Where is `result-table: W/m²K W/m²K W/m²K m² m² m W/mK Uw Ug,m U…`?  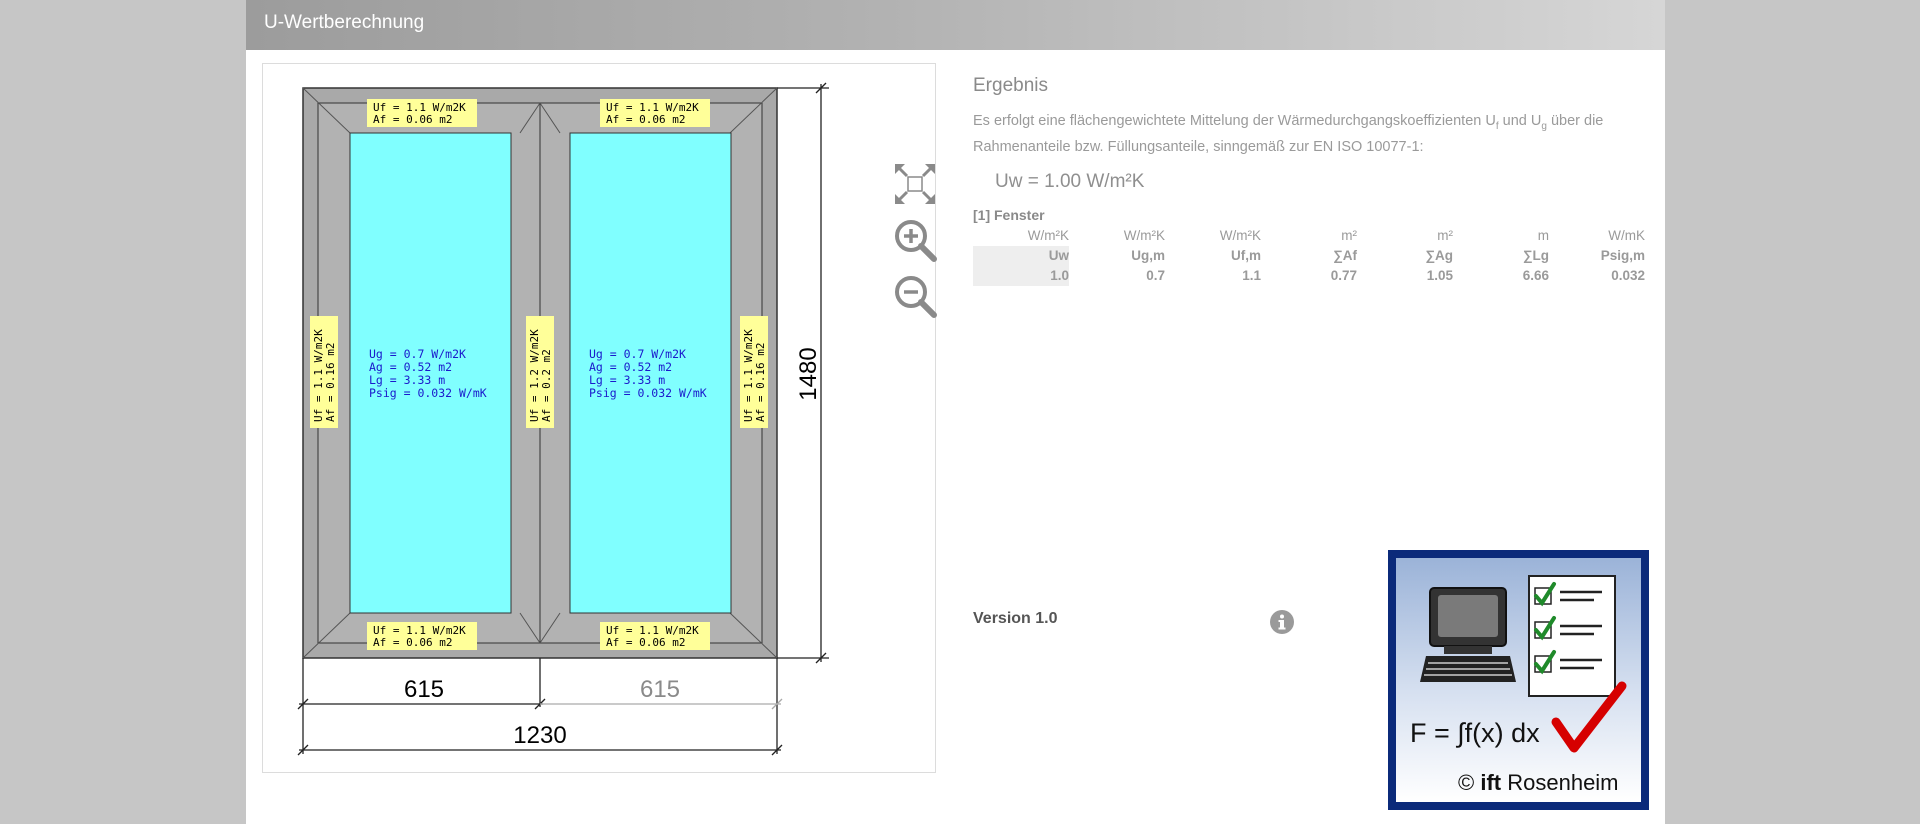 result-table: W/m²K W/m²K W/m²K m² m² m W/mK Uw Ug,m U… is located at coordinates (1309, 256).